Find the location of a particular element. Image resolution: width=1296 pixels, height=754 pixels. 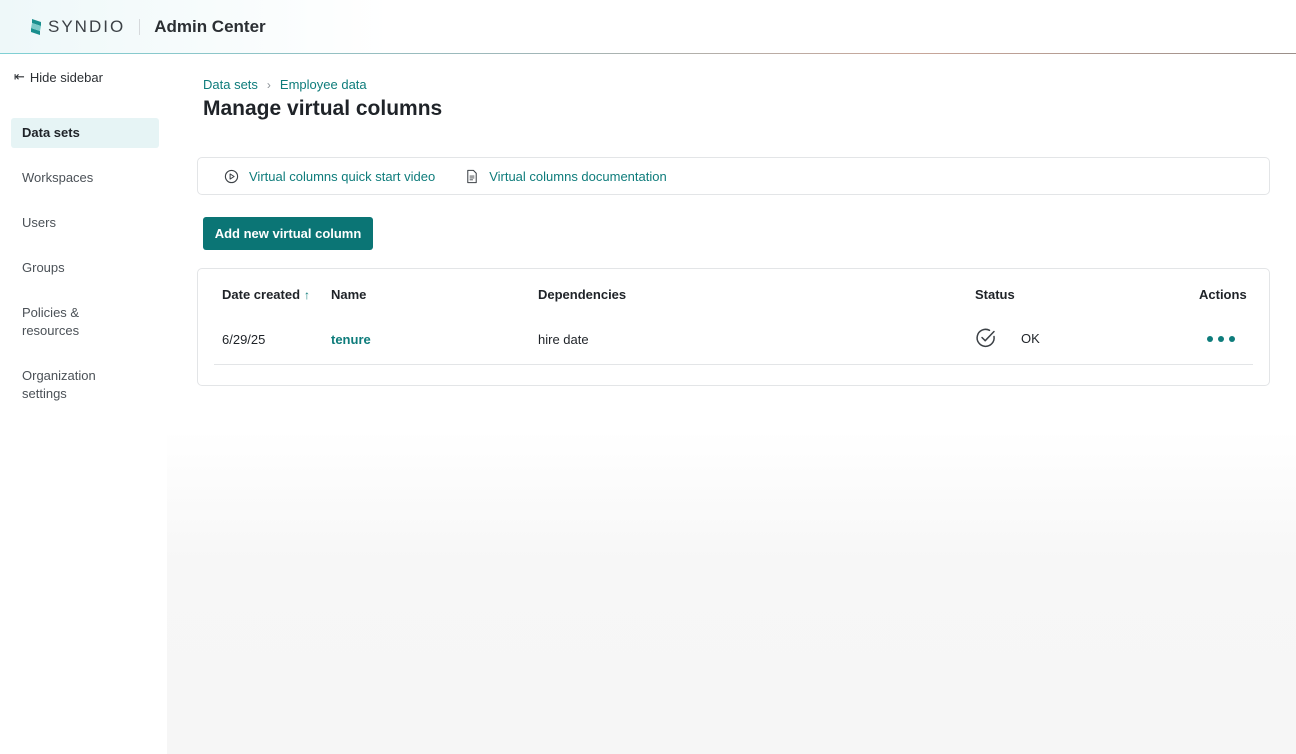

column-header-date-created: Date created ↑ is located at coordinates (266, 294).